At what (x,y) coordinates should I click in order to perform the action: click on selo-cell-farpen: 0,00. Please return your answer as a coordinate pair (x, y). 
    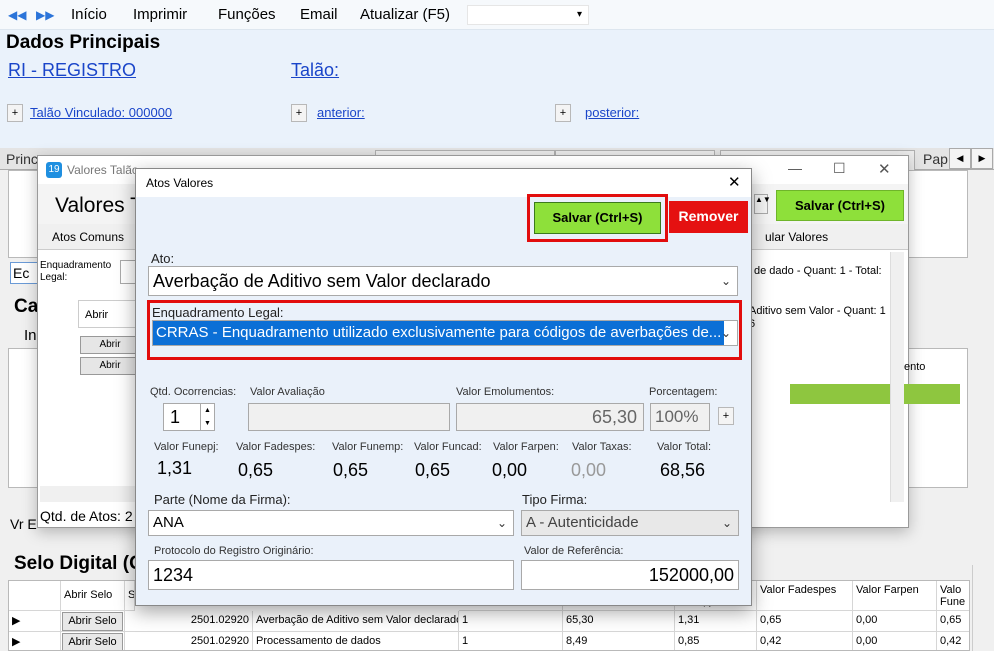
    Looking at the image, I should click on (895, 621).